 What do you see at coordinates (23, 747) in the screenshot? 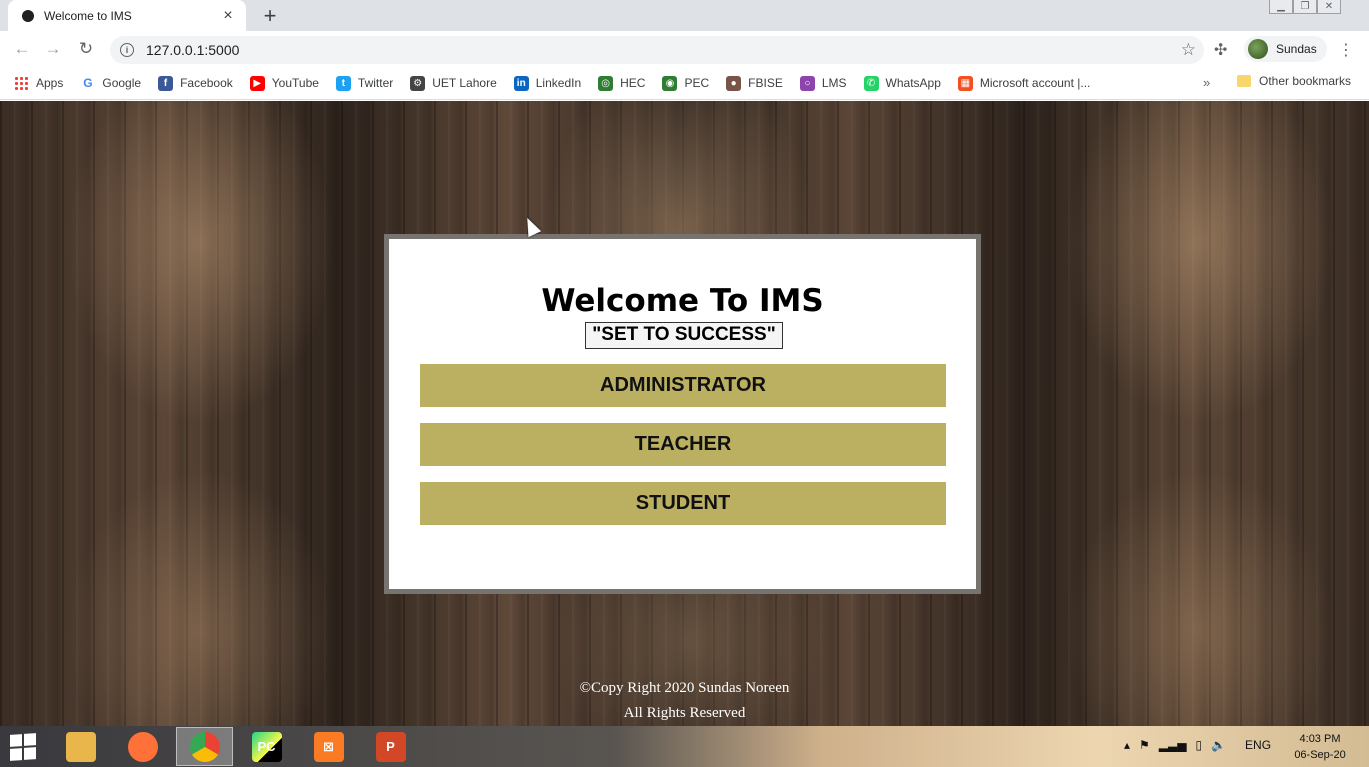
I see `windows-start-icon` at bounding box center [23, 747].